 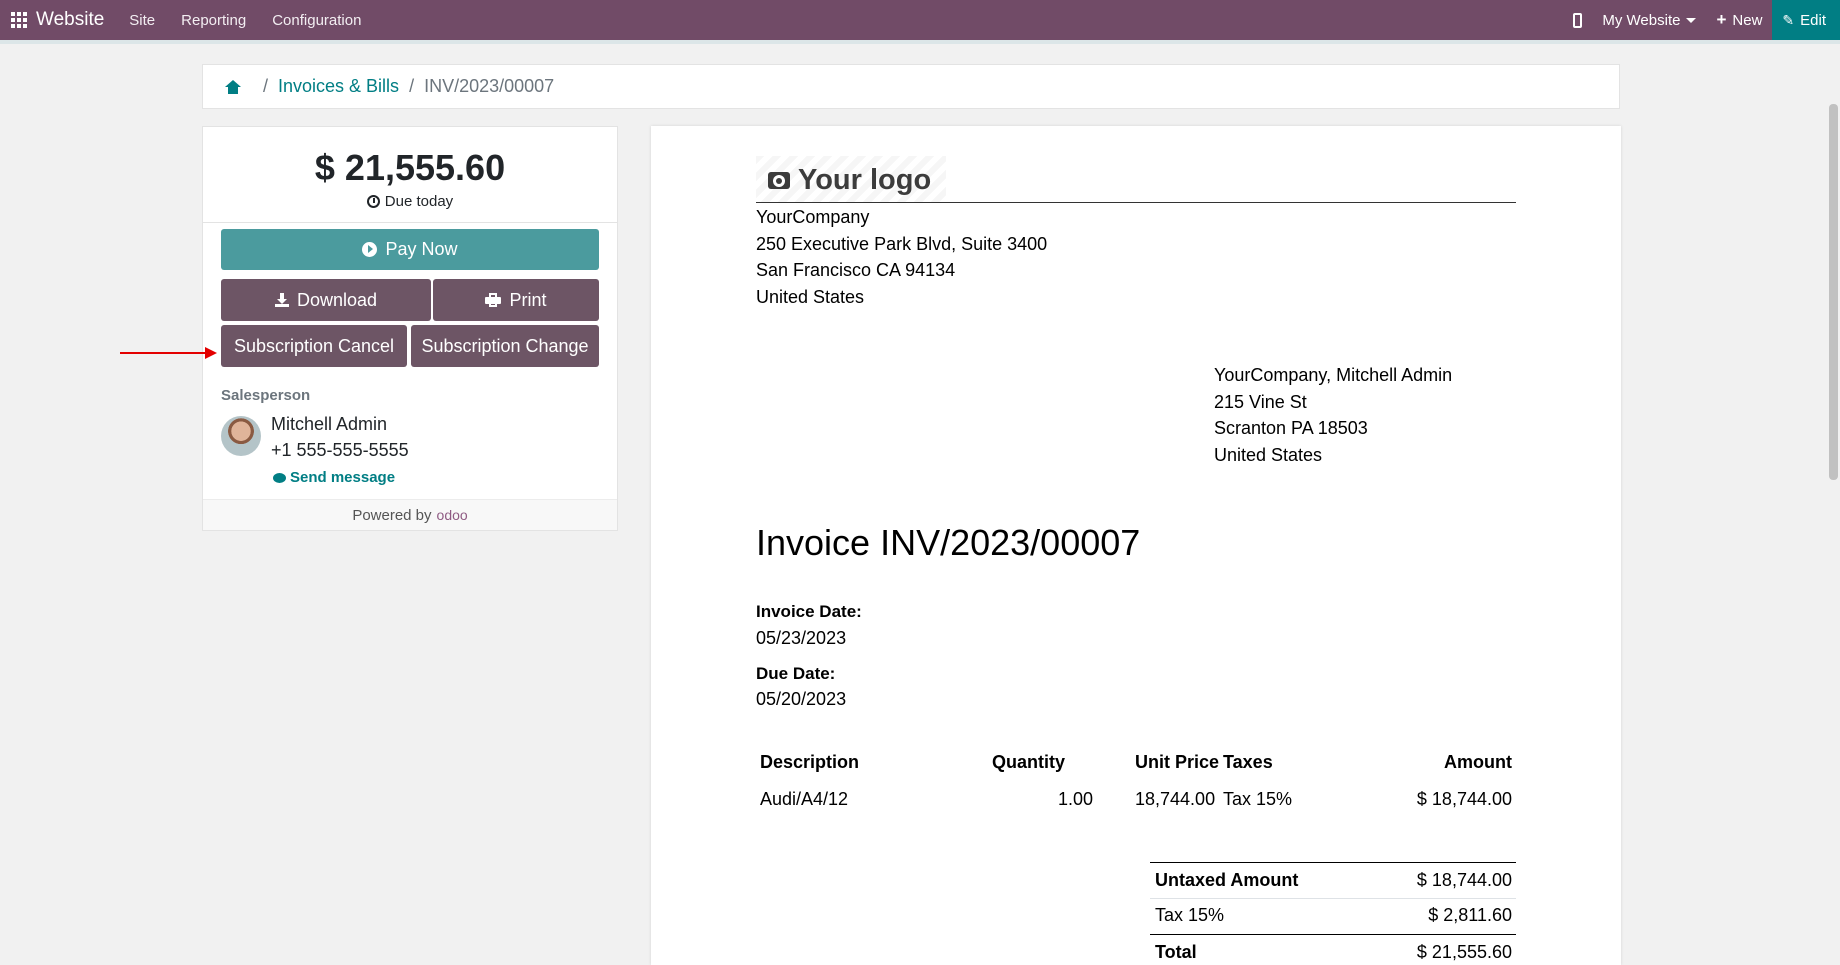 What do you see at coordinates (337, 299) in the screenshot?
I see `download-label: Download` at bounding box center [337, 299].